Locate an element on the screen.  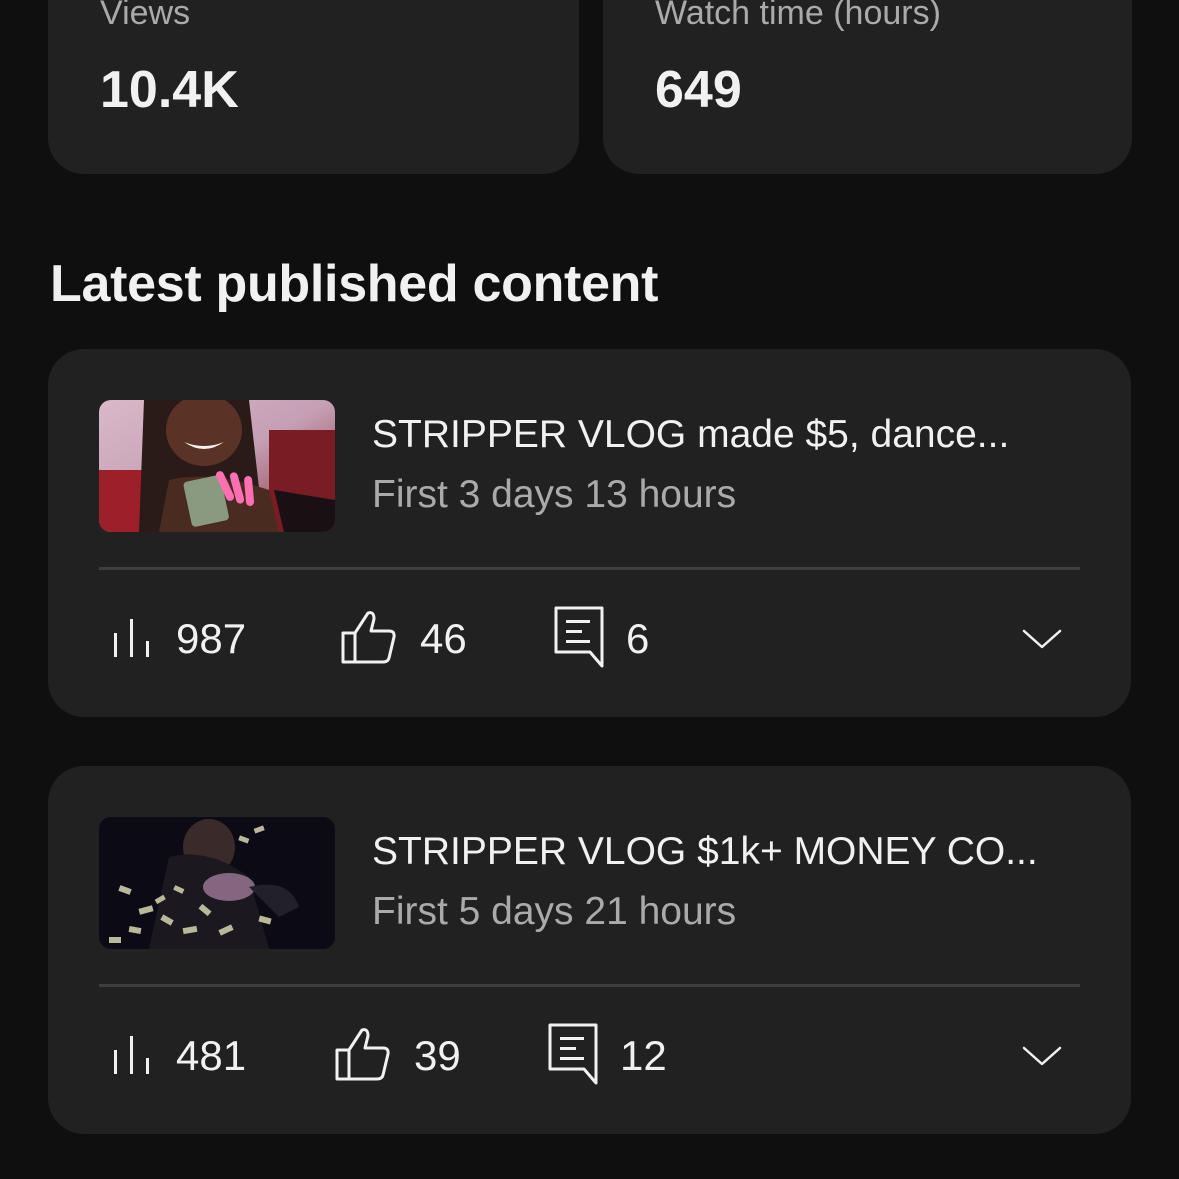
comments-metric: 12 is located at coordinates (607, 1056).